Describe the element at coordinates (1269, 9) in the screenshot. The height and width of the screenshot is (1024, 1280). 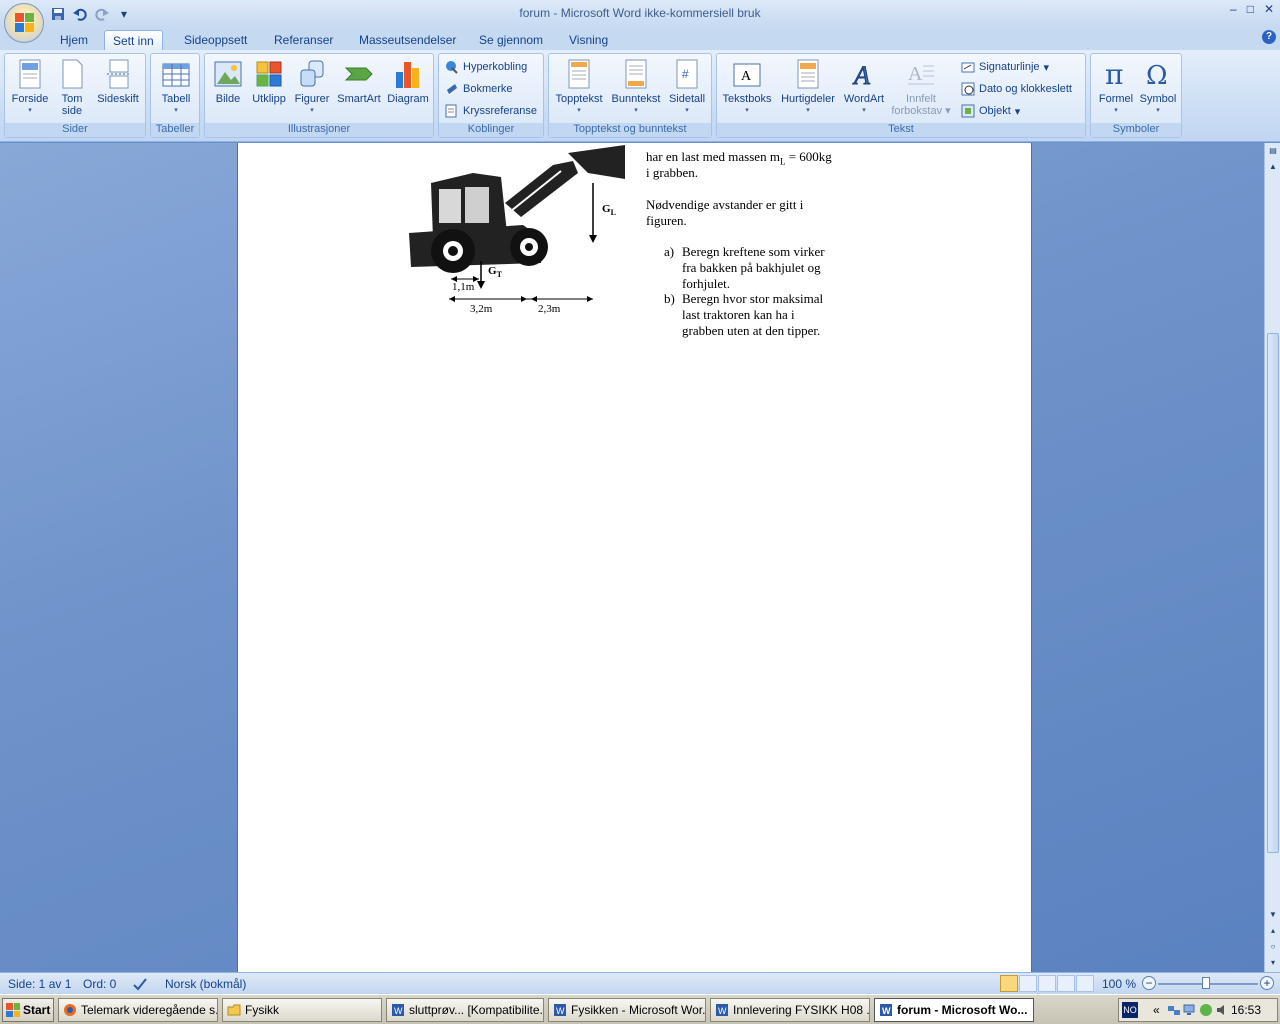
I see `close-button: ✕` at that location.